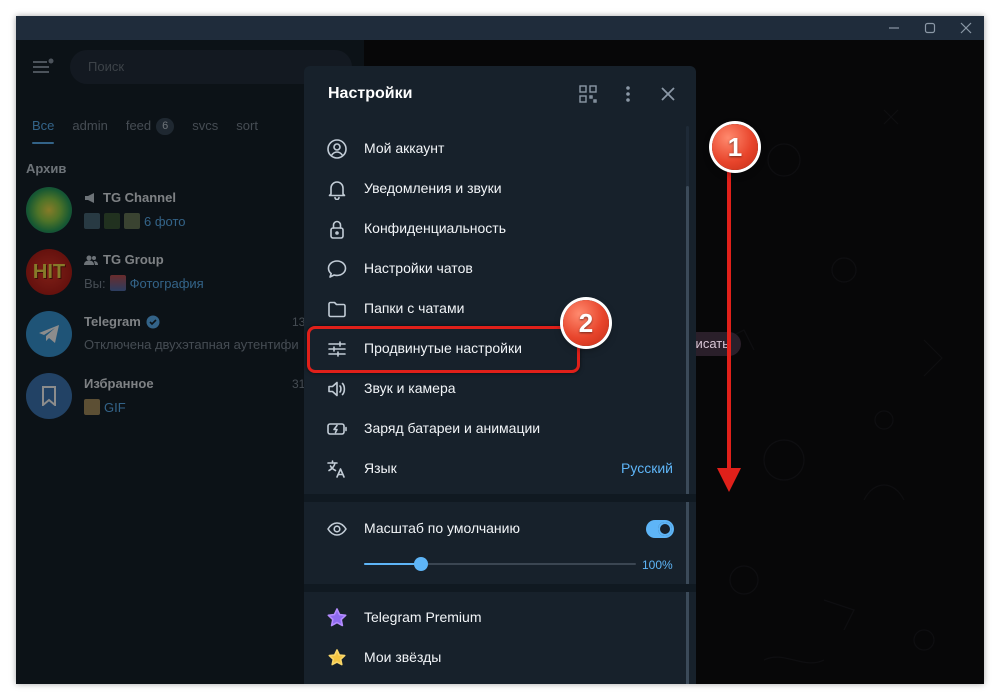 The image size is (1000, 700). Describe the element at coordinates (657, 565) in the screenshot. I see `scale-value: 100%` at that location.